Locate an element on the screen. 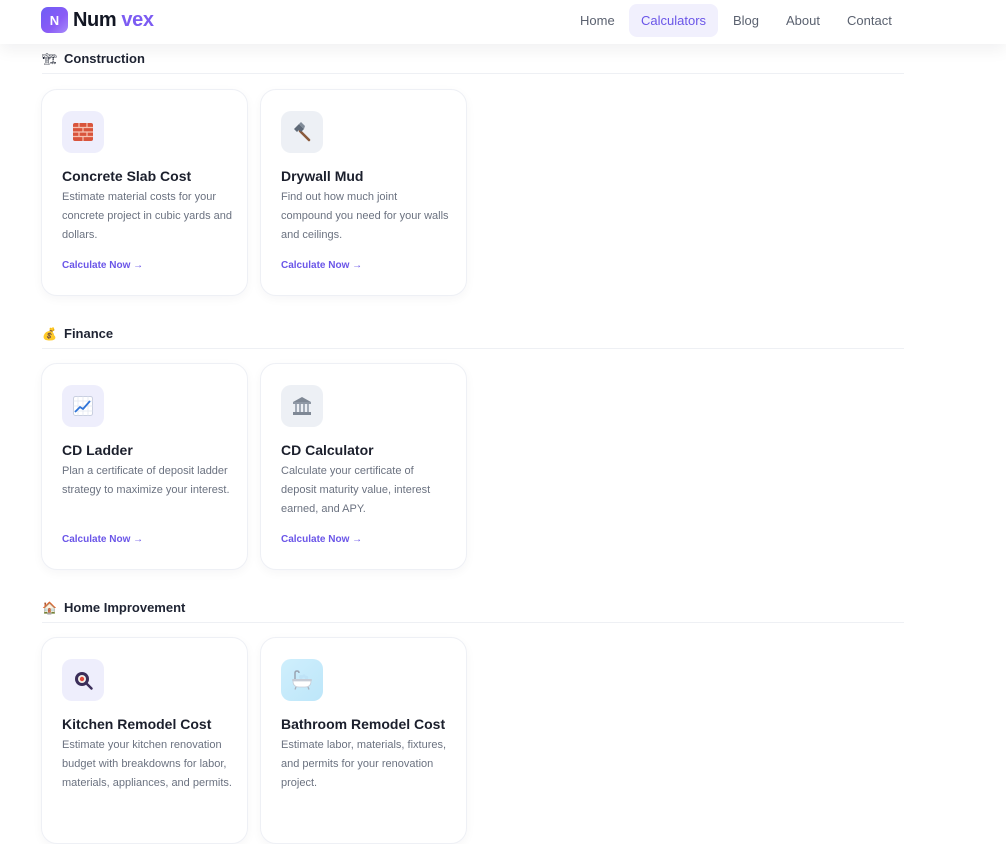  nav-about: About is located at coordinates (803, 20).